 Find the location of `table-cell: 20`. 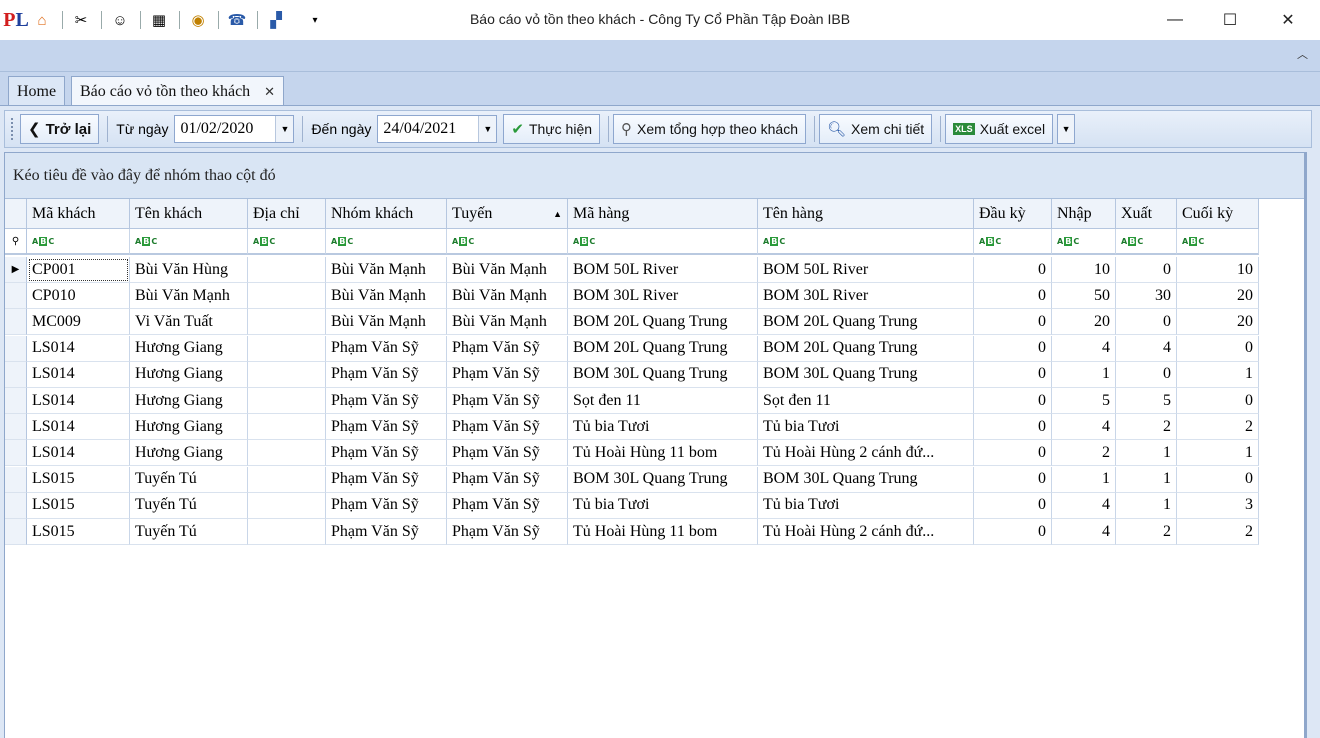

table-cell: 20 is located at coordinates (1084, 322).